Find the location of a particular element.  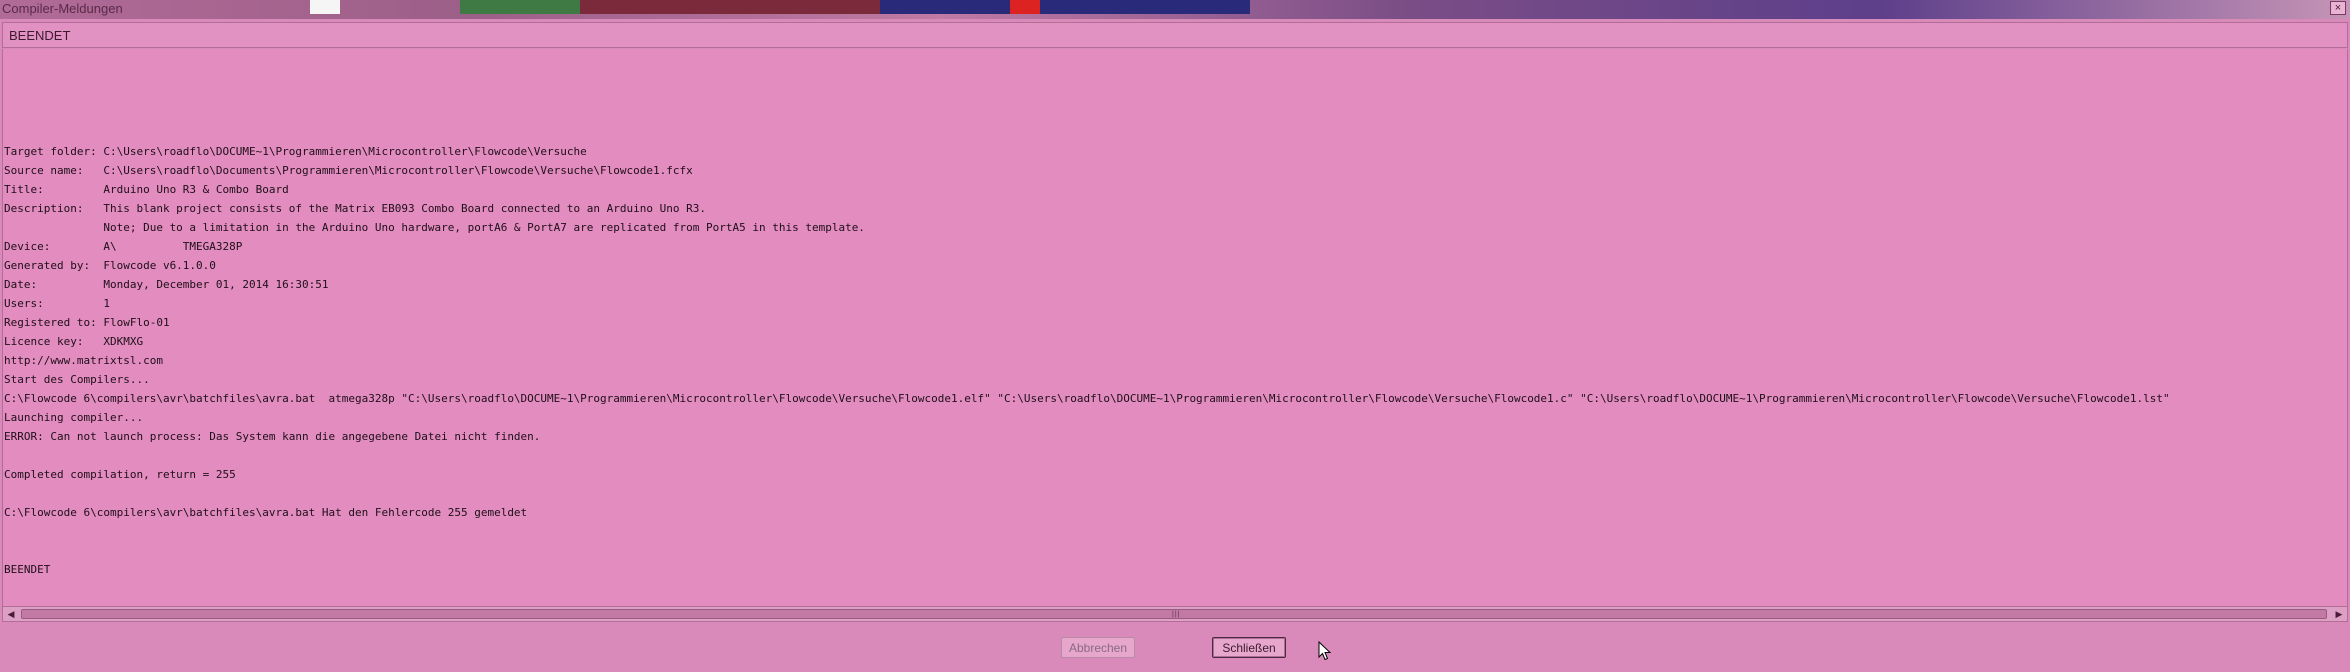

scrollbar-thumb: ||| is located at coordinates (1174, 614).